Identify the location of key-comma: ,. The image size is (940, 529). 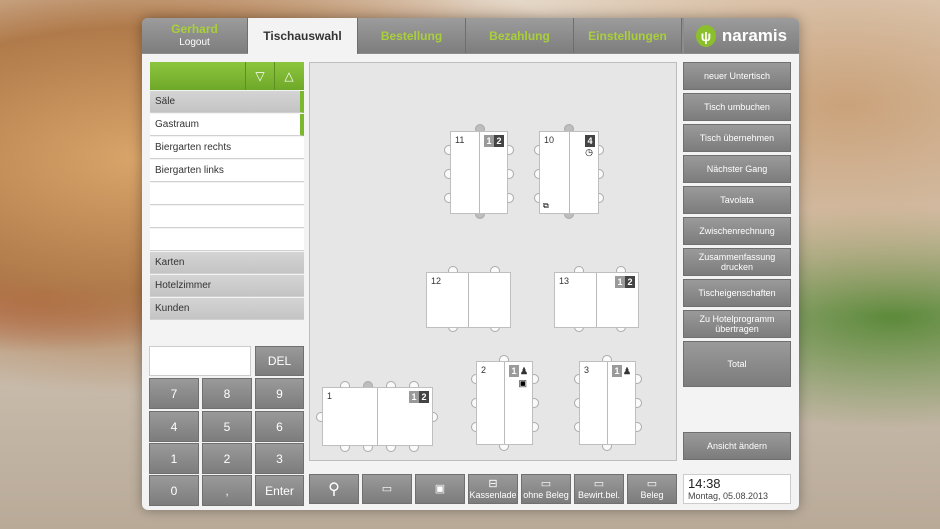
(227, 490).